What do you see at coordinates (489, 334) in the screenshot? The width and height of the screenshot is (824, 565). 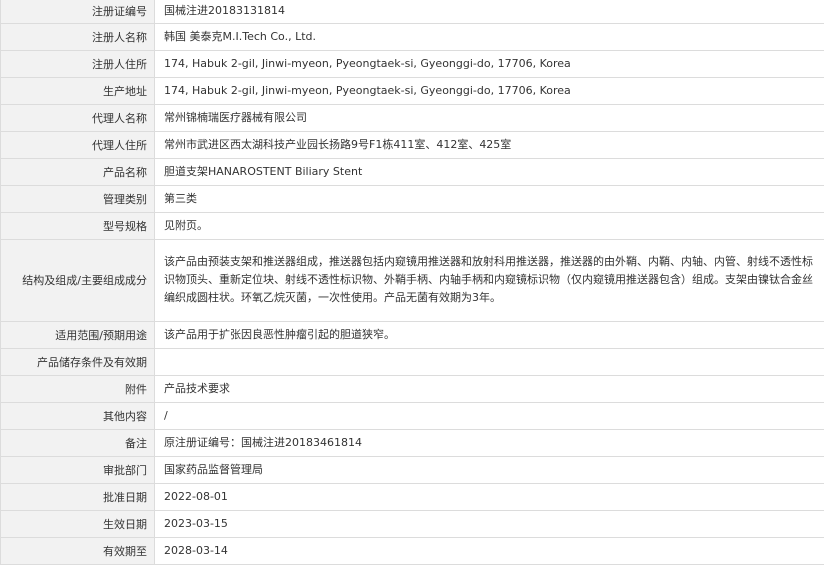 I see `value-intended-use: 该产品用于扩张因良恶性肿瘤引起的胆道狭窄。` at bounding box center [489, 334].